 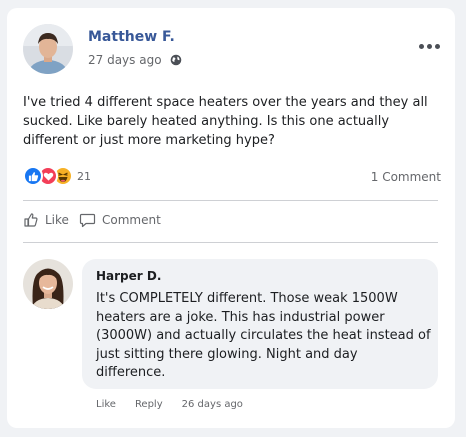 What do you see at coordinates (131, 220) in the screenshot?
I see `comment-label: Comment` at bounding box center [131, 220].